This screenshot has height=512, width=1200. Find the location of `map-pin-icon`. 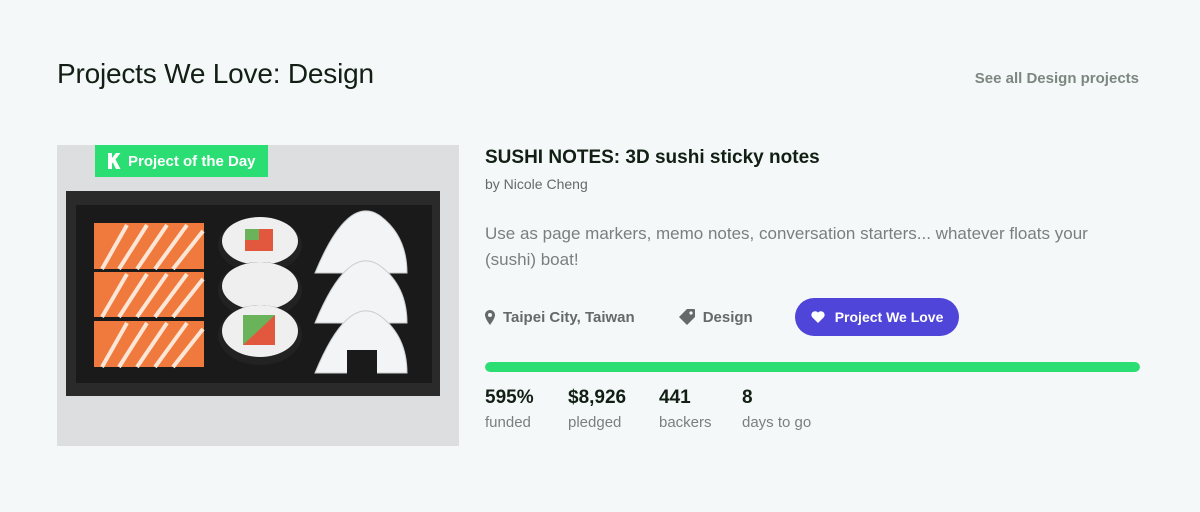

map-pin-icon is located at coordinates (490, 317).